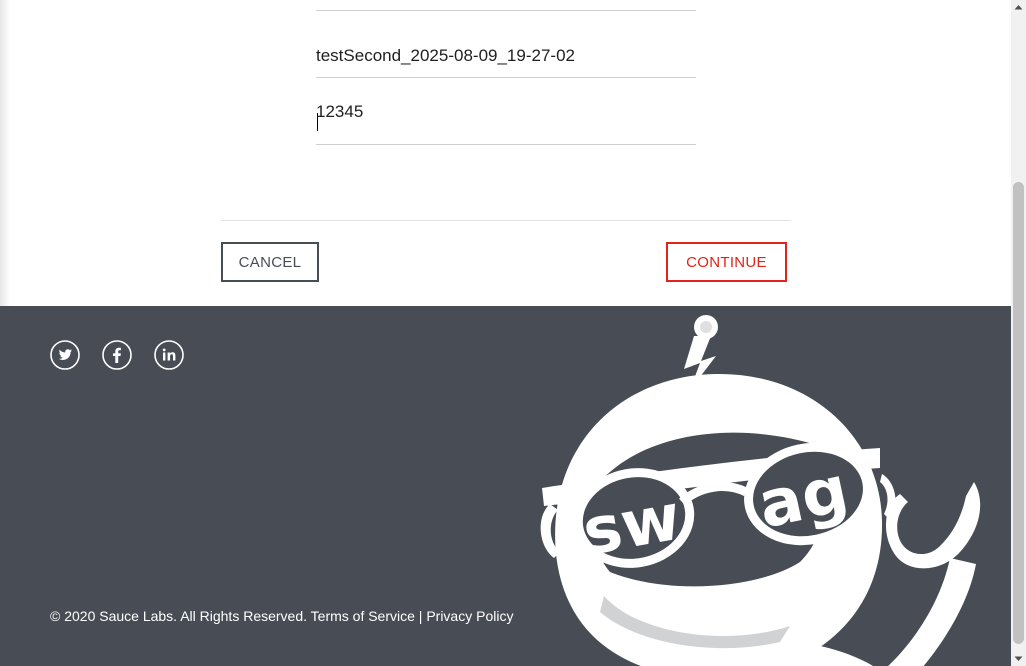 The width and height of the screenshot is (1026, 666). I want to click on twitter-link, so click(65, 355).